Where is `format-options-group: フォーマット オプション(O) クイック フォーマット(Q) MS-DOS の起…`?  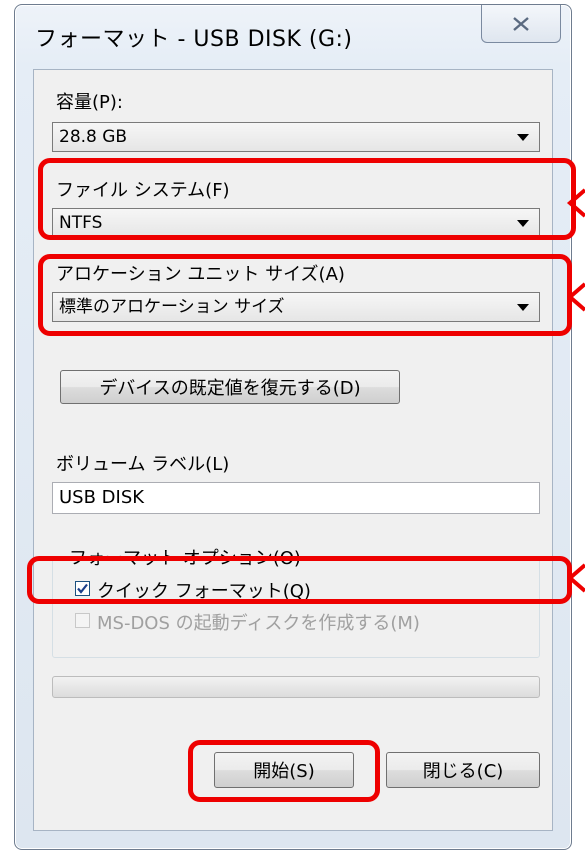 format-options-group: フォーマット オプション(O) クイック フォーマット(Q) MS-DOS の起… is located at coordinates (296, 601).